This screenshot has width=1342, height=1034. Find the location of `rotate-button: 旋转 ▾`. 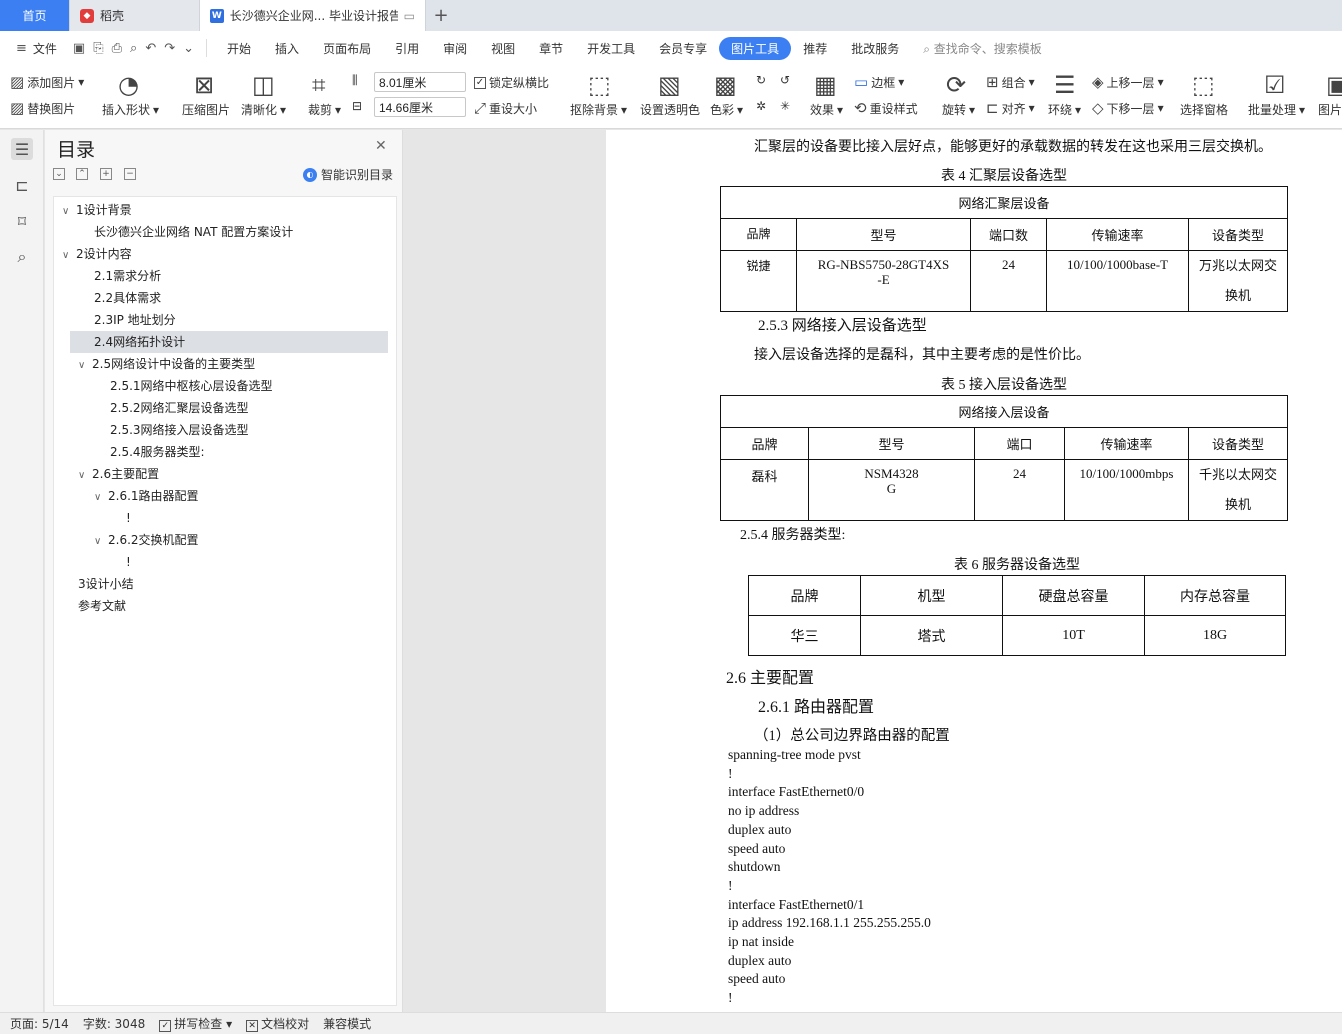

rotate-button: 旋转 ▾ is located at coordinates (958, 109).